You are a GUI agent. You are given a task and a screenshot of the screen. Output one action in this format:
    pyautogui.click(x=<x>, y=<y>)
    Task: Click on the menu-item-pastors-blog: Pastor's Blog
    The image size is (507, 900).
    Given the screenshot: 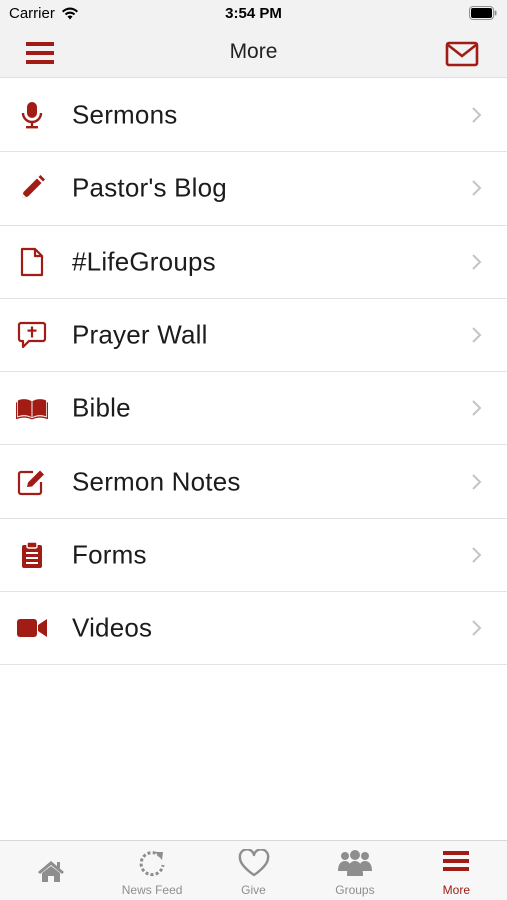 What is the action you would take?
    pyautogui.click(x=253, y=189)
    